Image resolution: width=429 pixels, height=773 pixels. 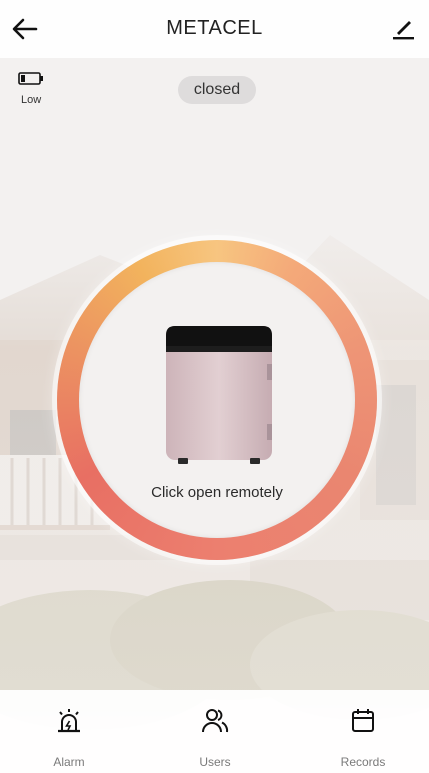 What do you see at coordinates (69, 721) in the screenshot?
I see `alarm-icon` at bounding box center [69, 721].